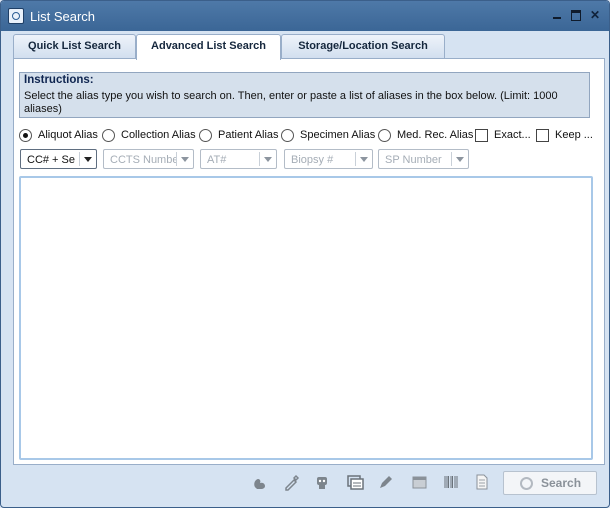 Image resolution: width=610 pixels, height=508 pixels. I want to click on squirrel-icon, so click(260, 483).